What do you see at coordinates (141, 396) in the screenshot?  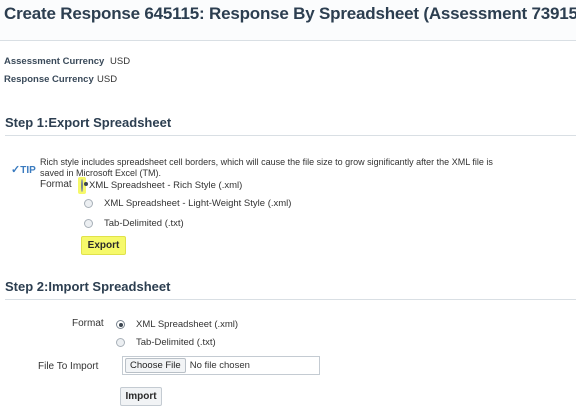 I see `import-button: Import` at bounding box center [141, 396].